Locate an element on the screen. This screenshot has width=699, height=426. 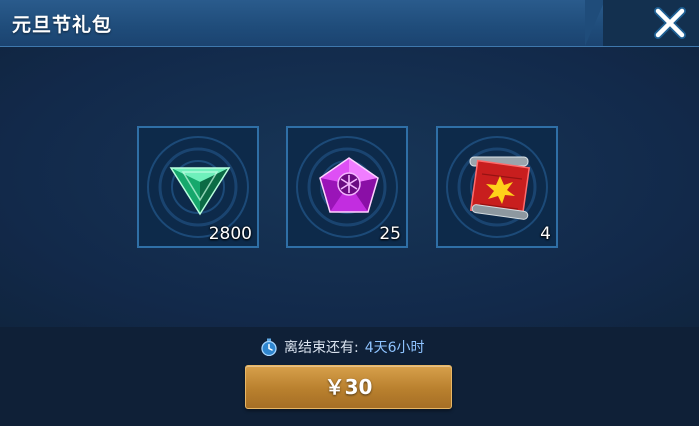
close-button is located at coordinates (670, 23).